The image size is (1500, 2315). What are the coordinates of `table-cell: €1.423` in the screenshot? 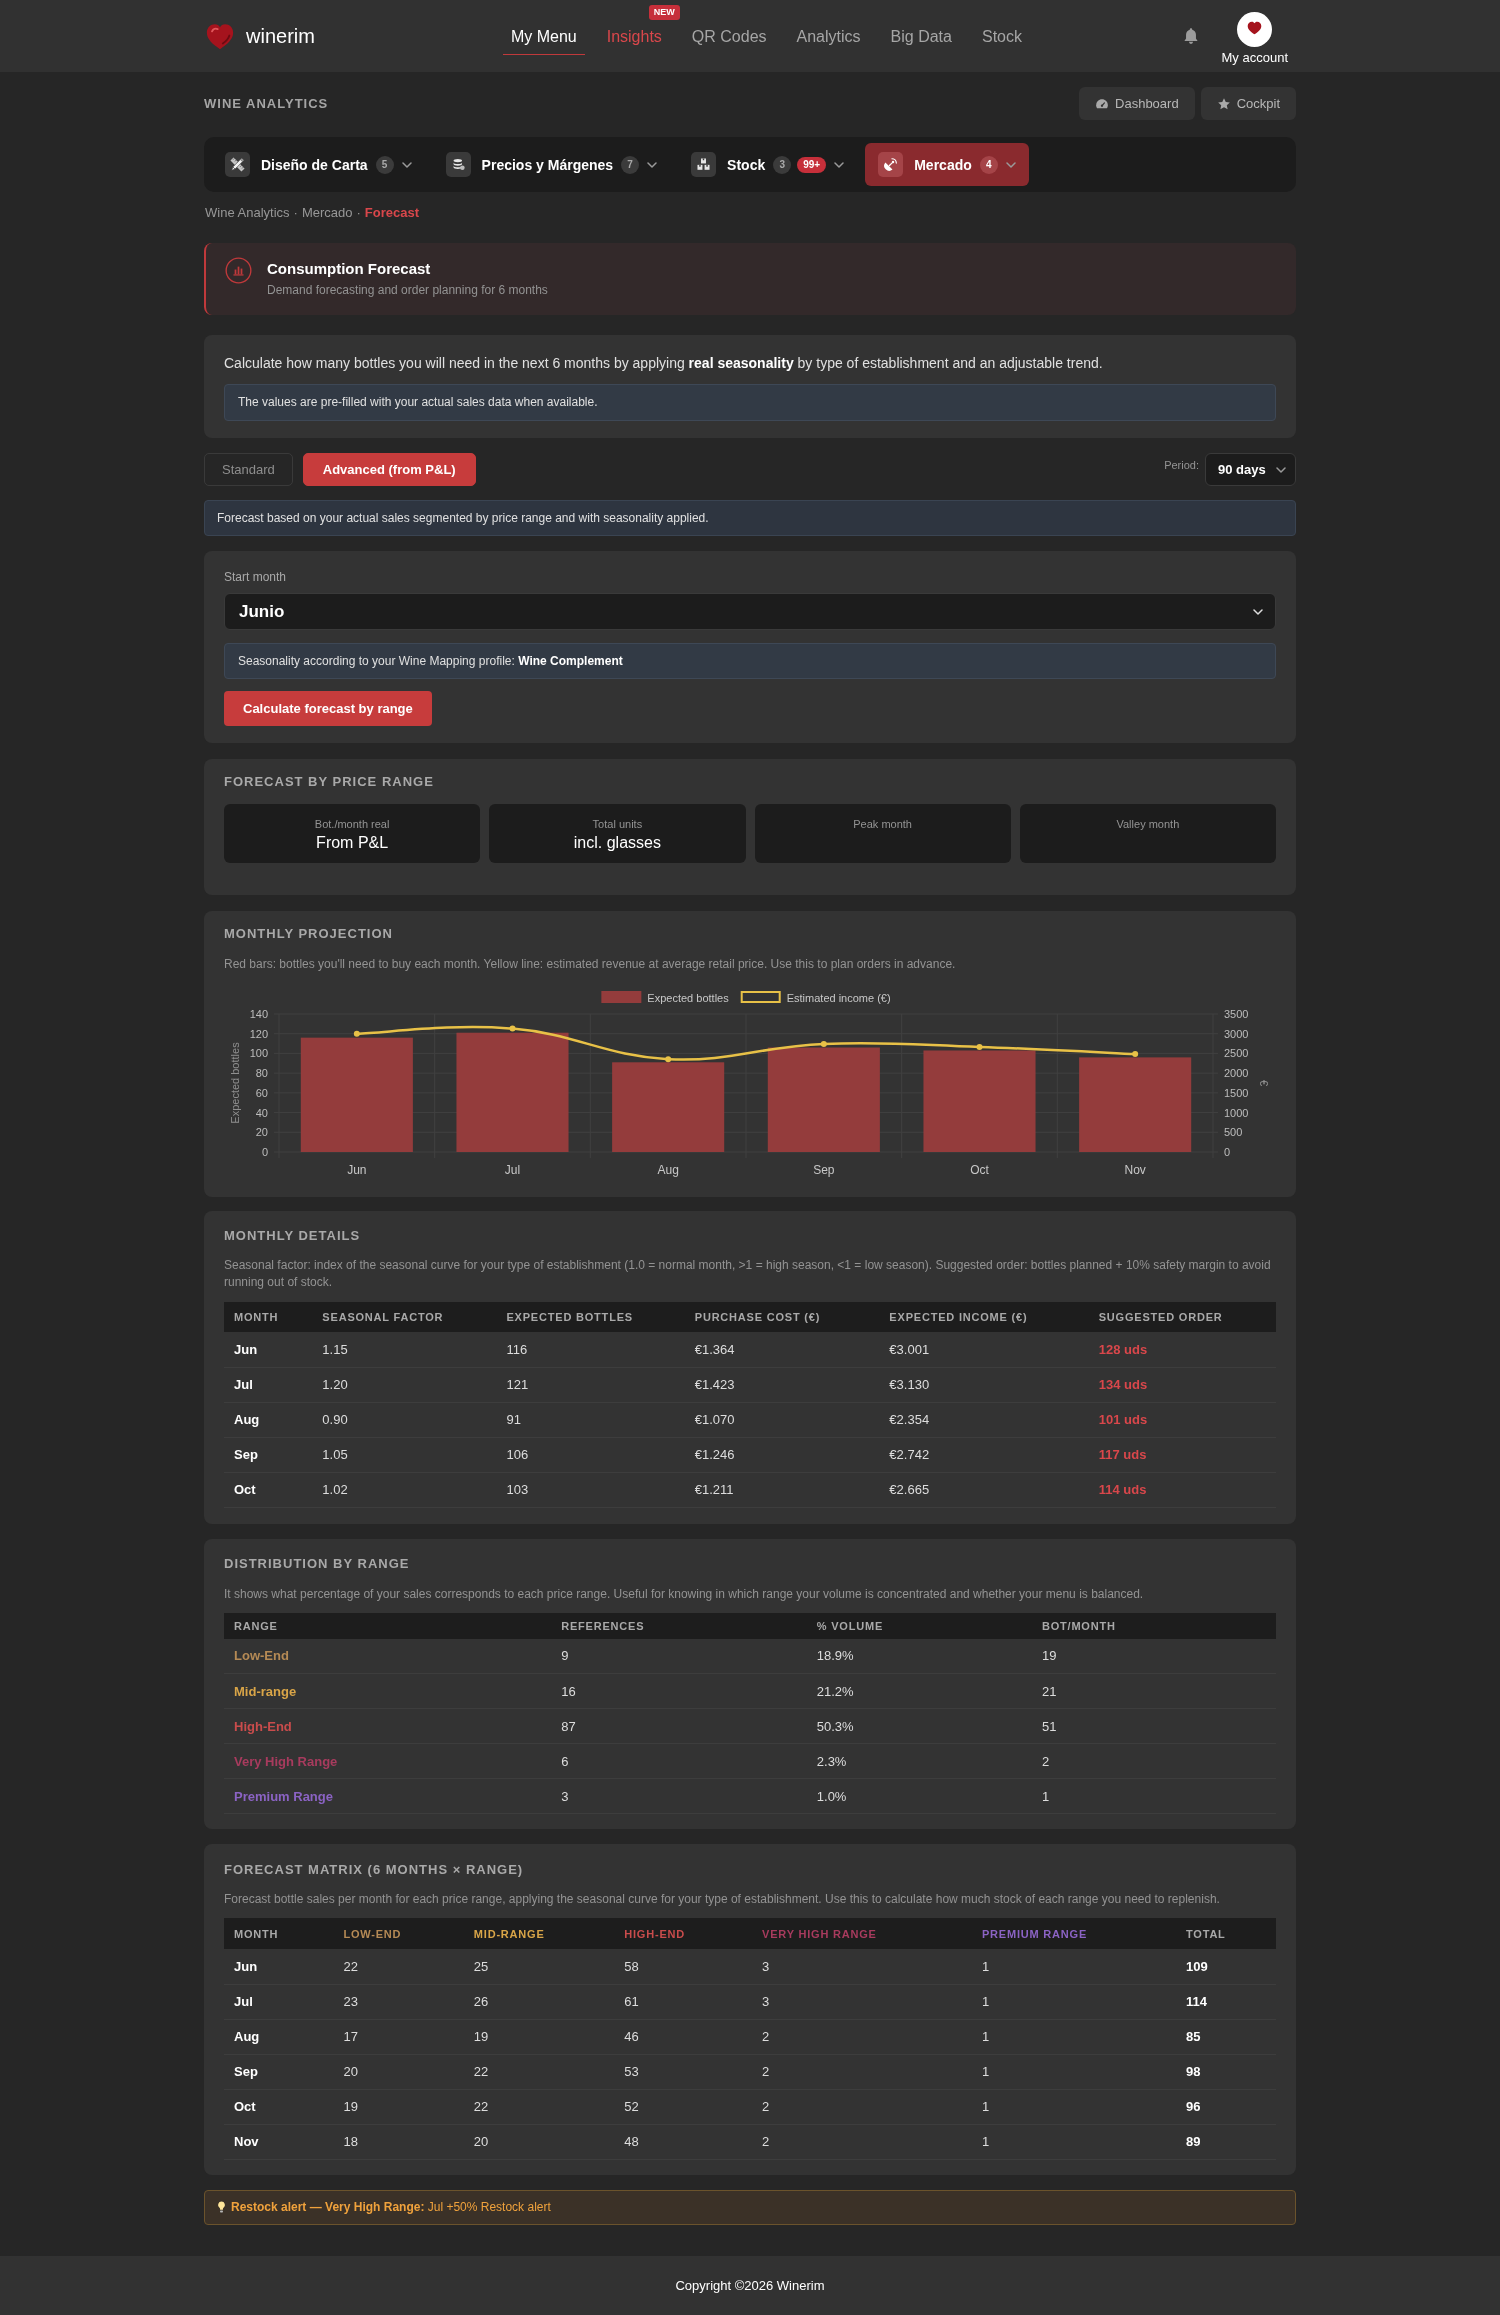 It's located at (782, 1384).